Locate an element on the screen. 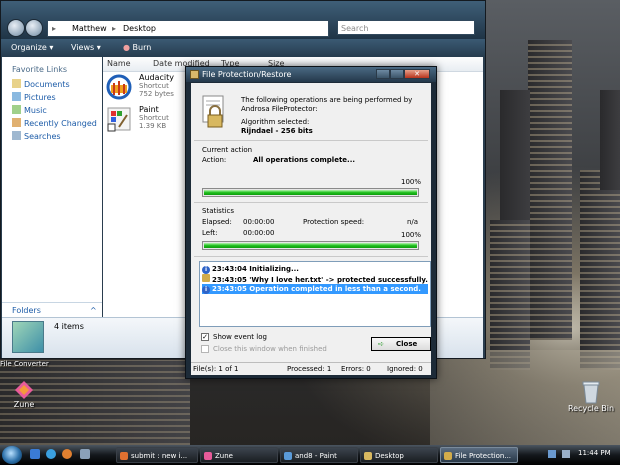  quicklaunch-ie-icon is located at coordinates (51, 454).